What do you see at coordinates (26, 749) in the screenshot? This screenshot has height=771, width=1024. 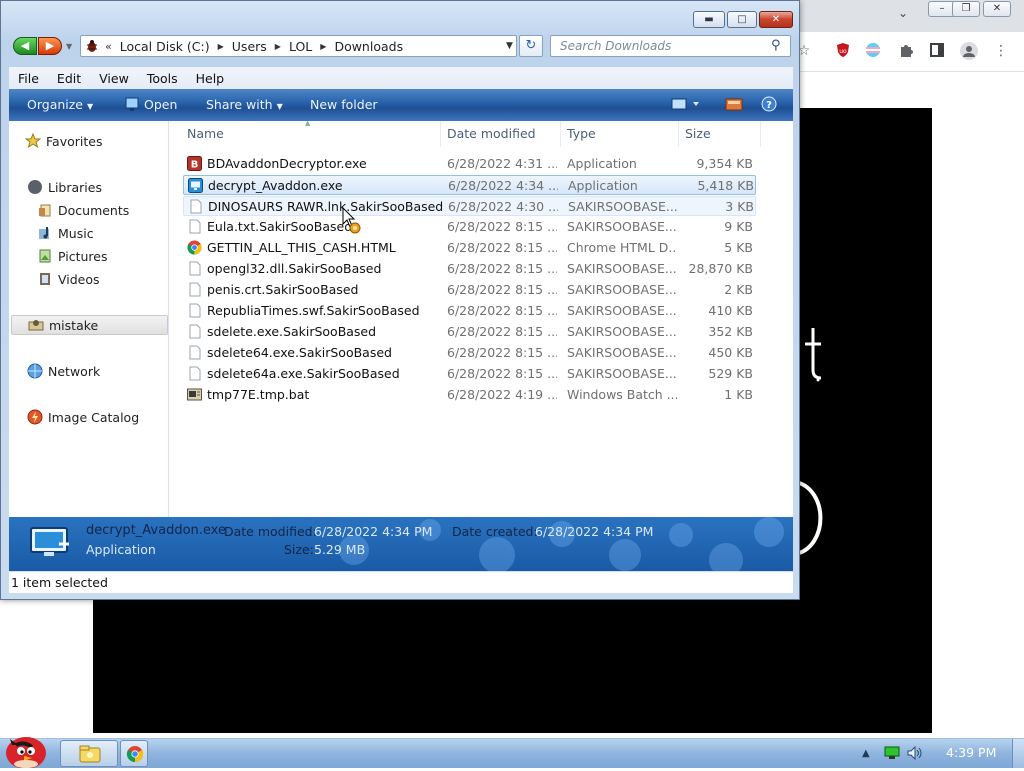 I see `start-button-angry-bird-icon` at bounding box center [26, 749].